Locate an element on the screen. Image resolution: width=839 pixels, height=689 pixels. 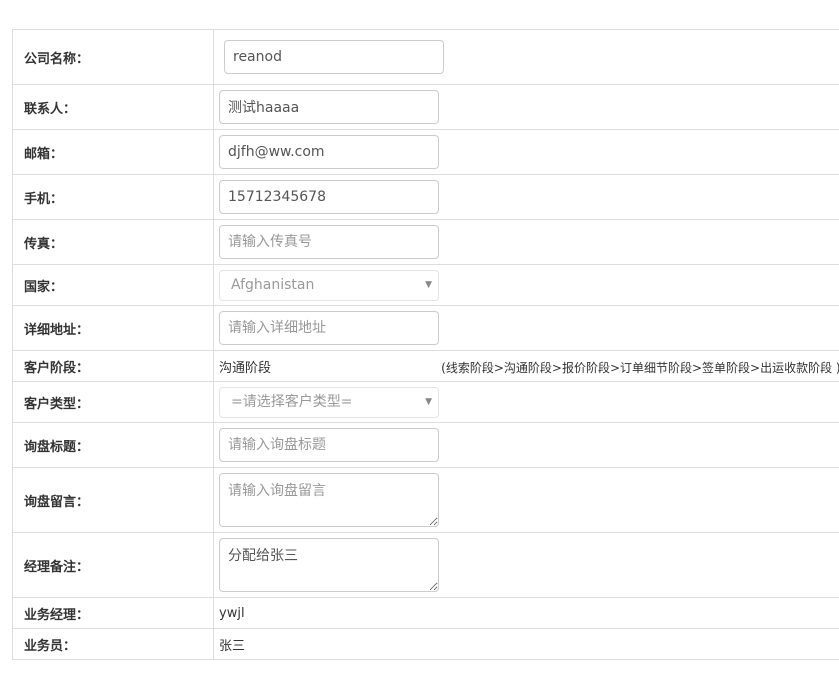
sales-manager-value: ywjl is located at coordinates (232, 613).